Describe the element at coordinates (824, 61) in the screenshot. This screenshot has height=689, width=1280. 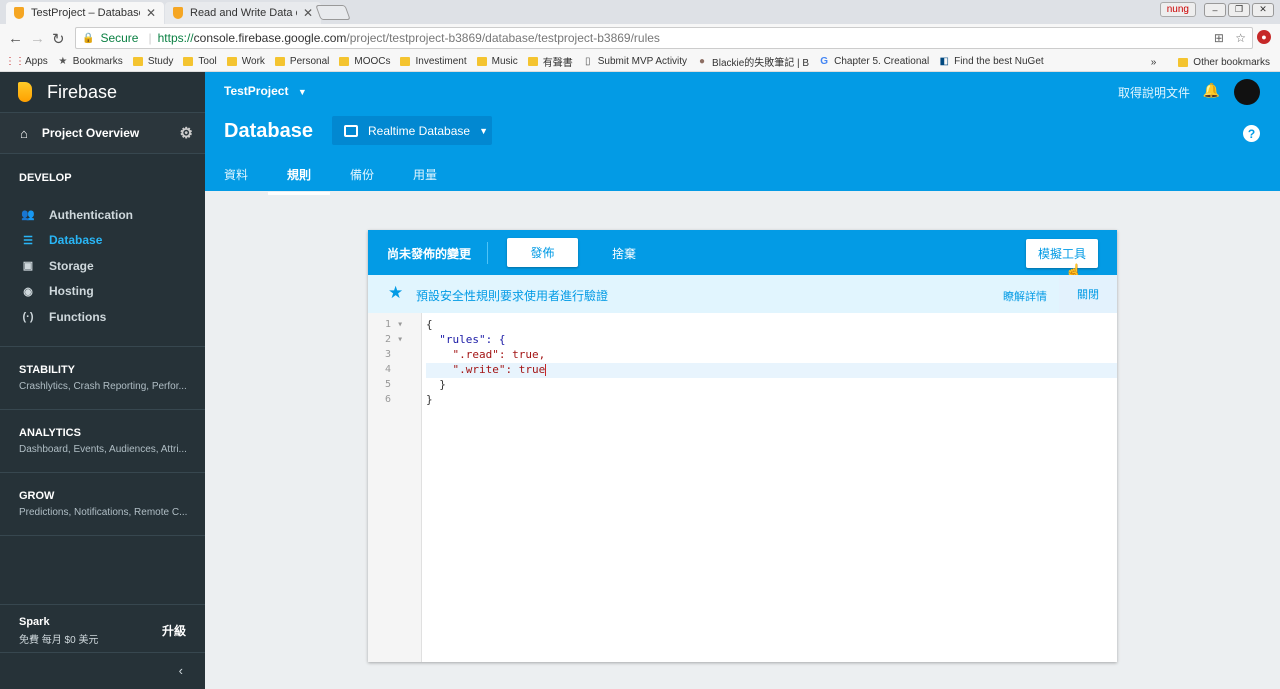
I see `google-icon: G` at that location.